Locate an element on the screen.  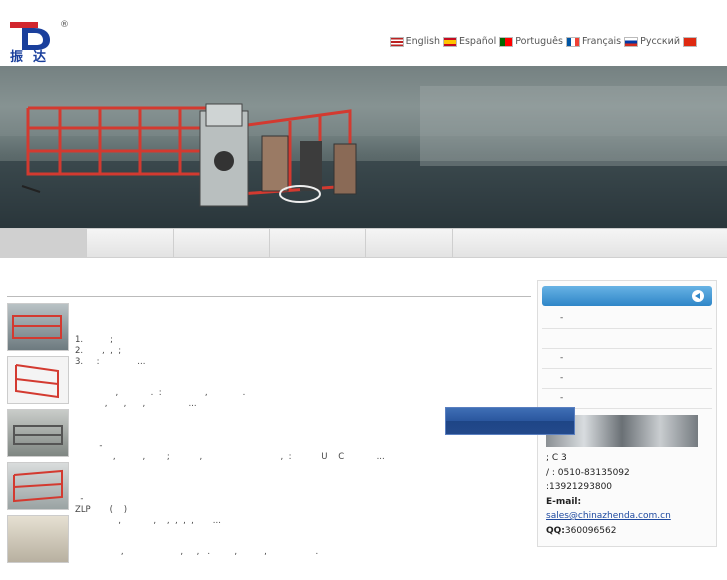
lang-chinese is located at coordinates (691, 41).